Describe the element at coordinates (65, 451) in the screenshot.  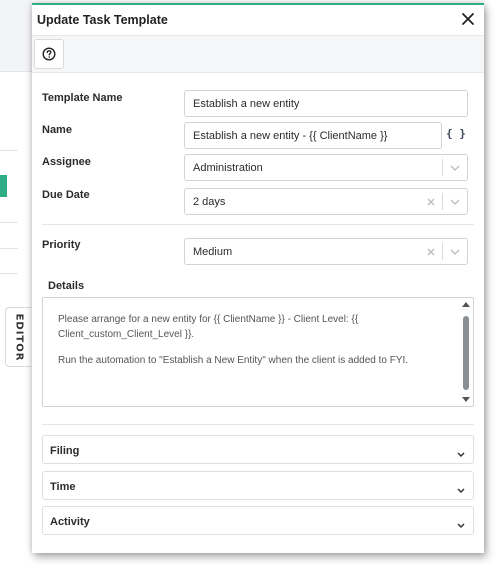
I see `filing-section-label: Filing` at that location.